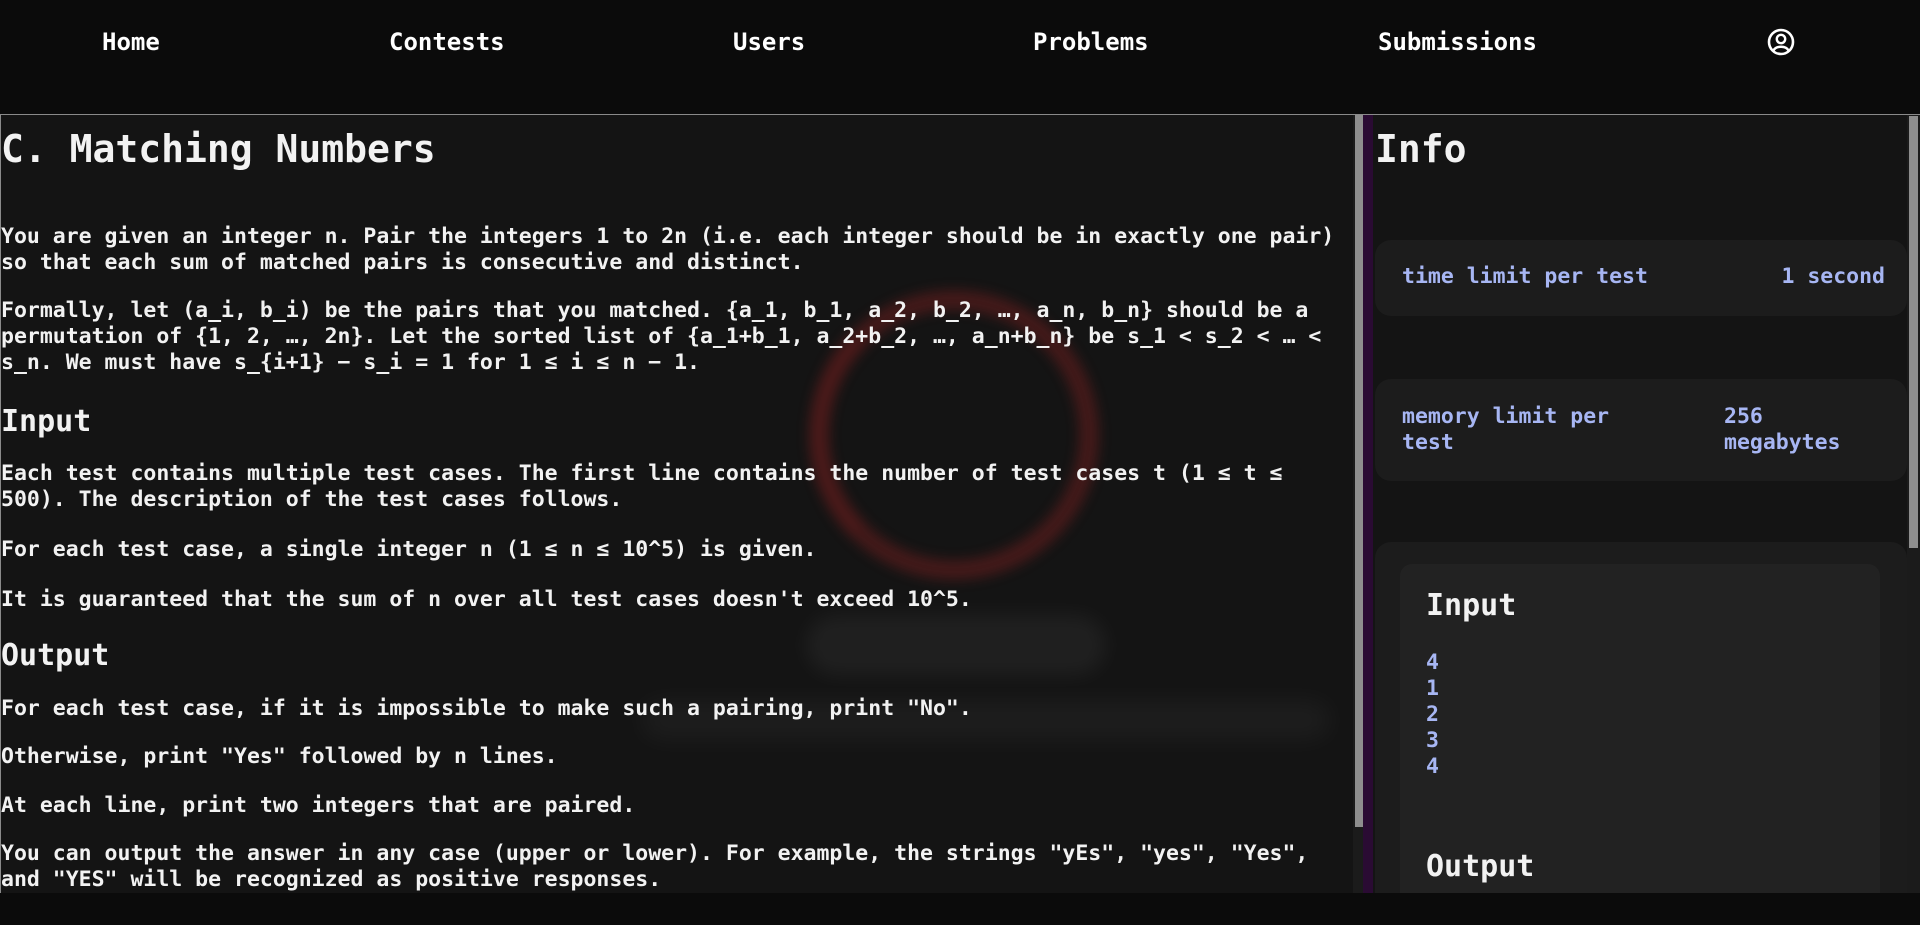 Image resolution: width=1920 pixels, height=925 pixels. Describe the element at coordinates (1421, 149) in the screenshot. I see `info-title: Info` at that location.